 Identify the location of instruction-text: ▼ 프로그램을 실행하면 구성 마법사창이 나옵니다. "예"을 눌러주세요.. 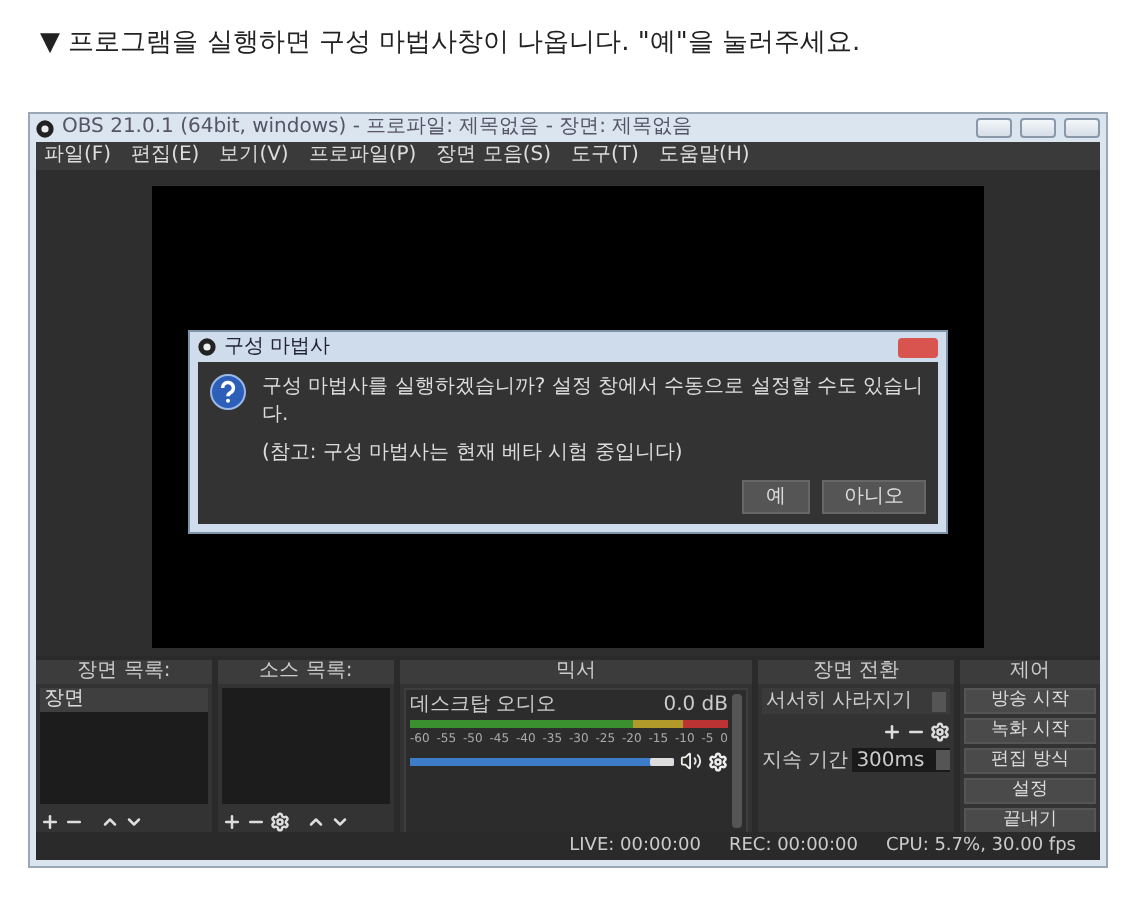
(450, 44).